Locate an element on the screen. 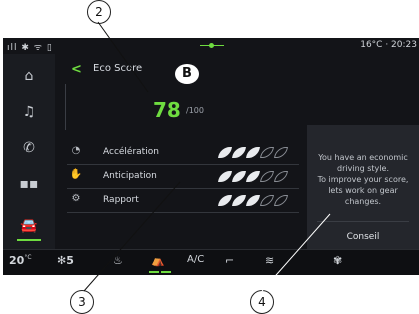 The width and height of the screenshot is (419, 314). gear-icon: ⚙ is located at coordinates (76, 198).